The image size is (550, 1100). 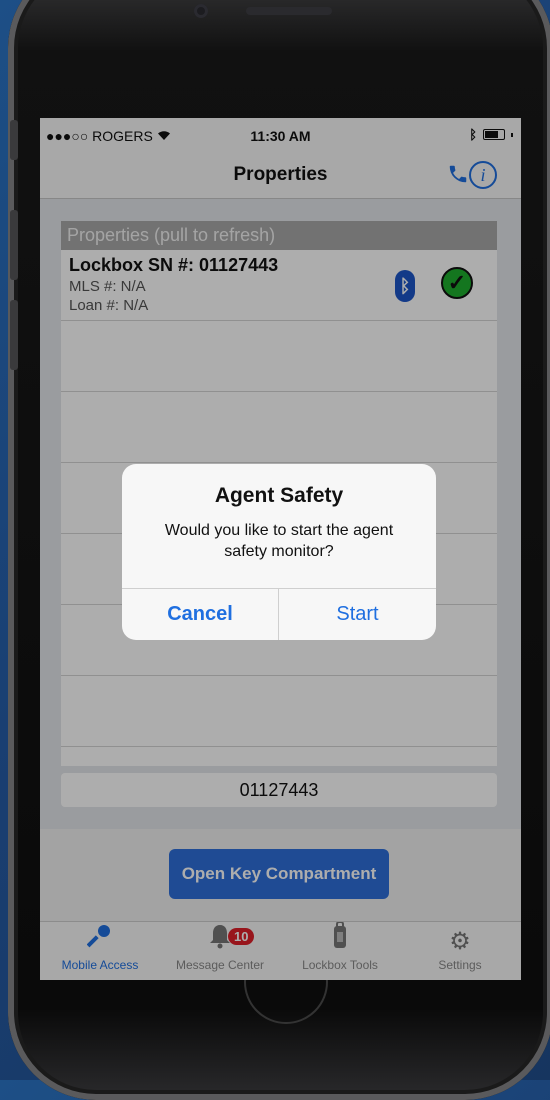 I want to click on alert-button-row: Cancel Start, so click(x=279, y=614).